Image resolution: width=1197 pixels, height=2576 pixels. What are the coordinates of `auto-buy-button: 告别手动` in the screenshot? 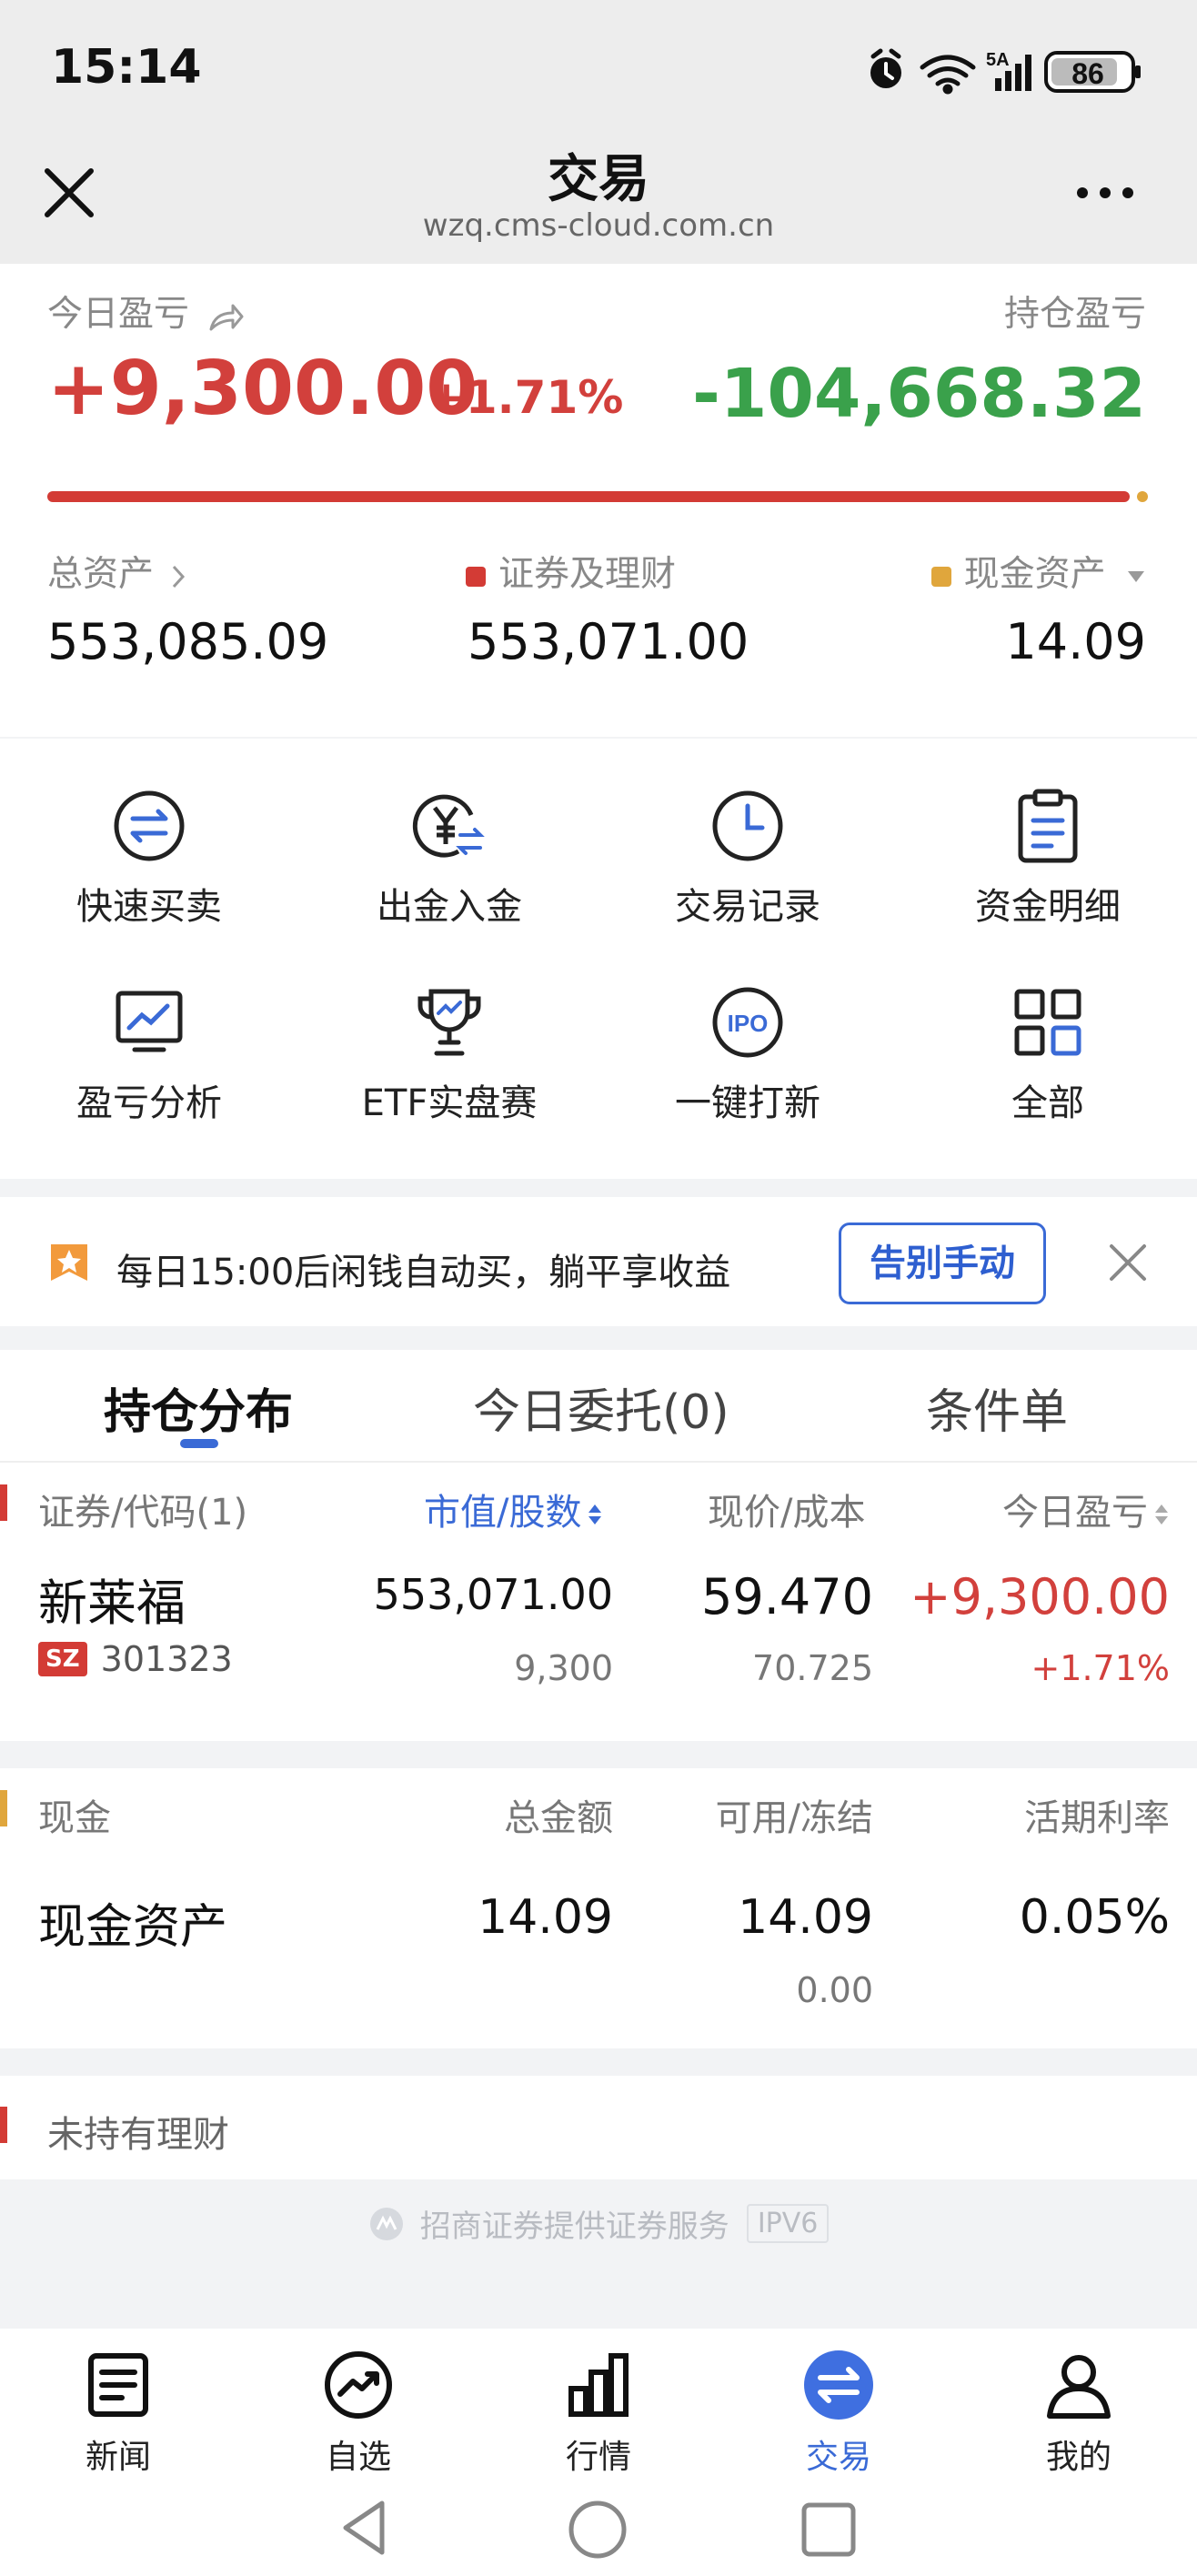 It's located at (942, 1263).